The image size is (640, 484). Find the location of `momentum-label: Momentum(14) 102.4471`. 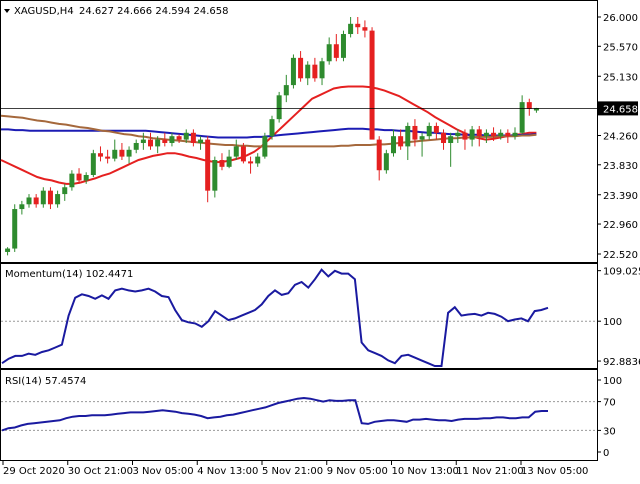

momentum-label: Momentum(14) 102.4471 is located at coordinates (69, 274).